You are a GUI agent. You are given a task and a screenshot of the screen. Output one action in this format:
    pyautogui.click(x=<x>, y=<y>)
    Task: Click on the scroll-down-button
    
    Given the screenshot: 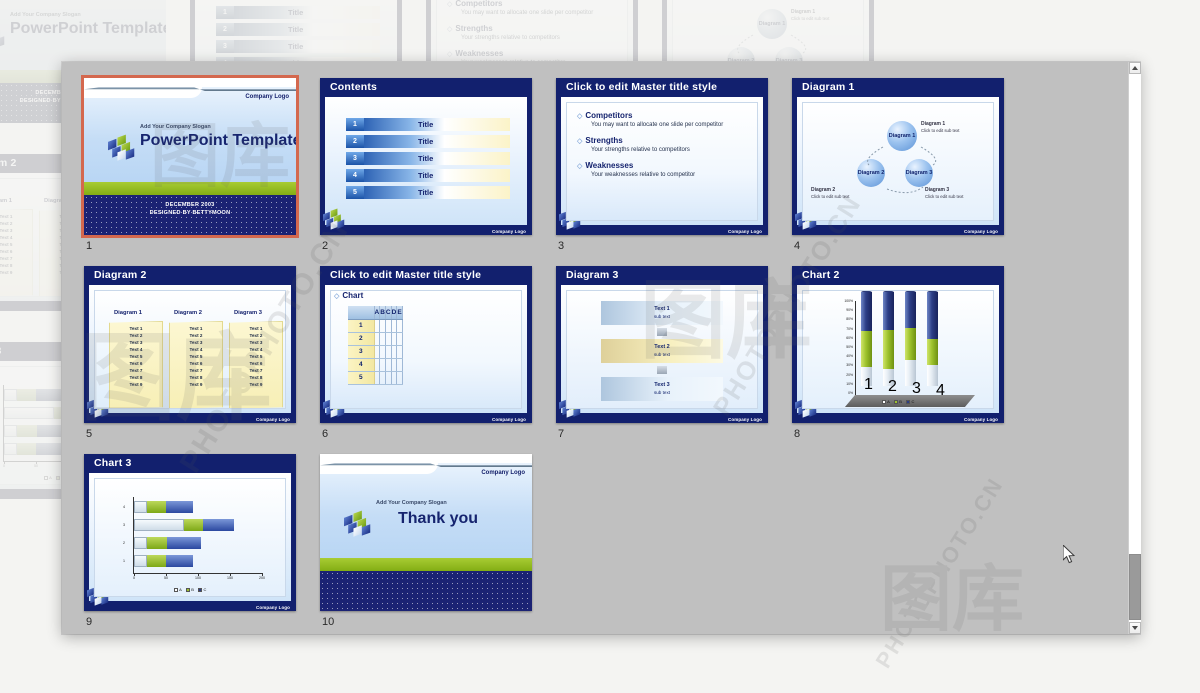 What is the action you would take?
    pyautogui.click(x=1135, y=628)
    